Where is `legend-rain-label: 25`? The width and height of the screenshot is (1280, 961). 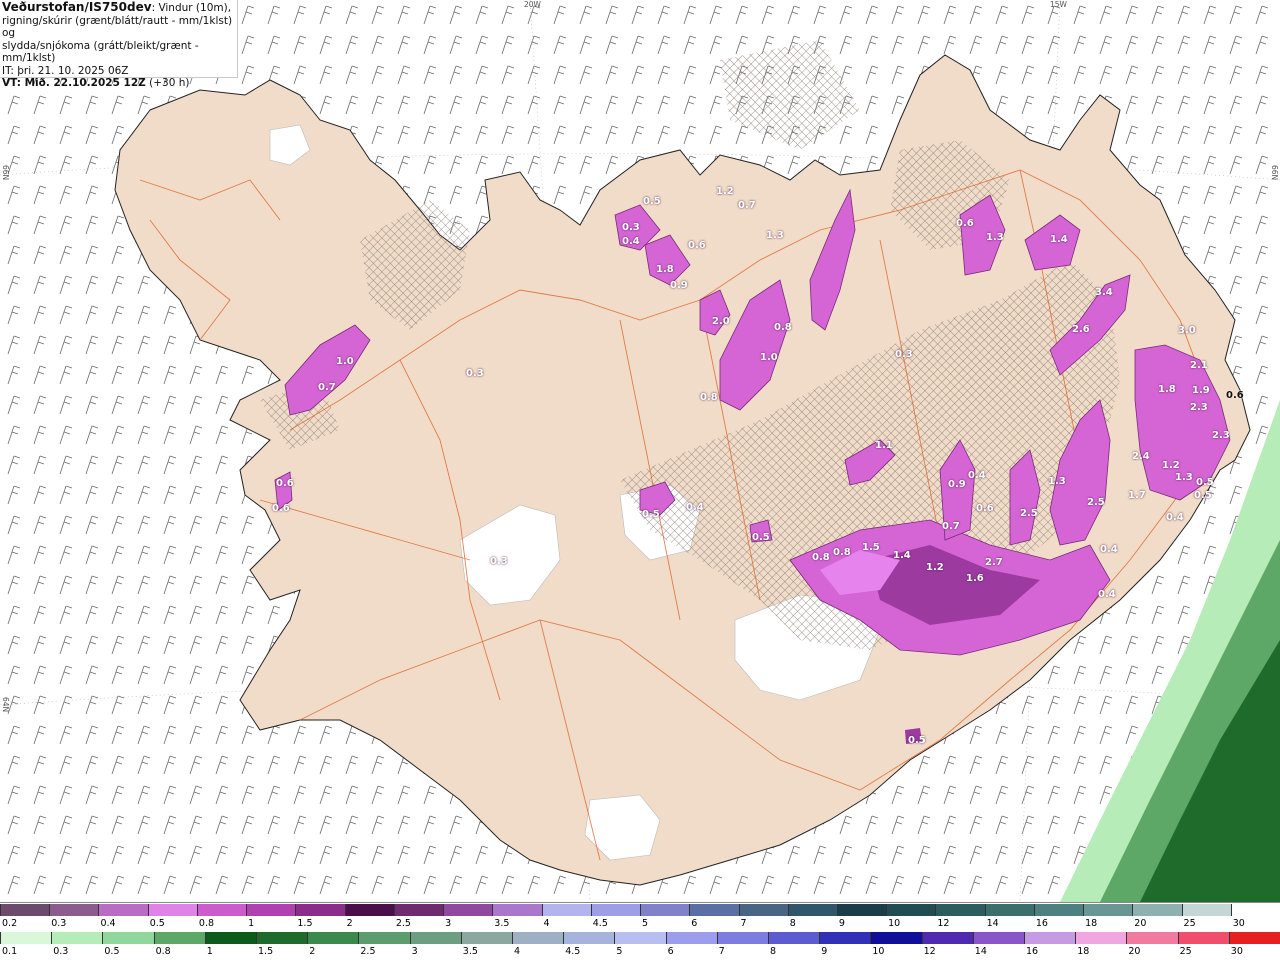
legend-rain-label: 25 is located at coordinates (1185, 951).